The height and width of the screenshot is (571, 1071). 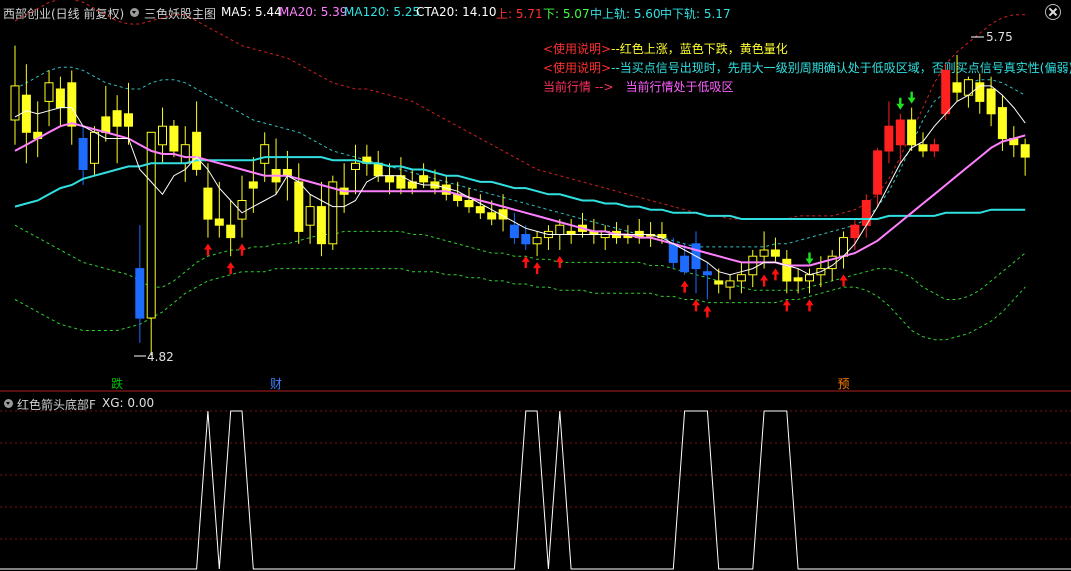 I want to click on marker-label: 跌, so click(x=117, y=383).